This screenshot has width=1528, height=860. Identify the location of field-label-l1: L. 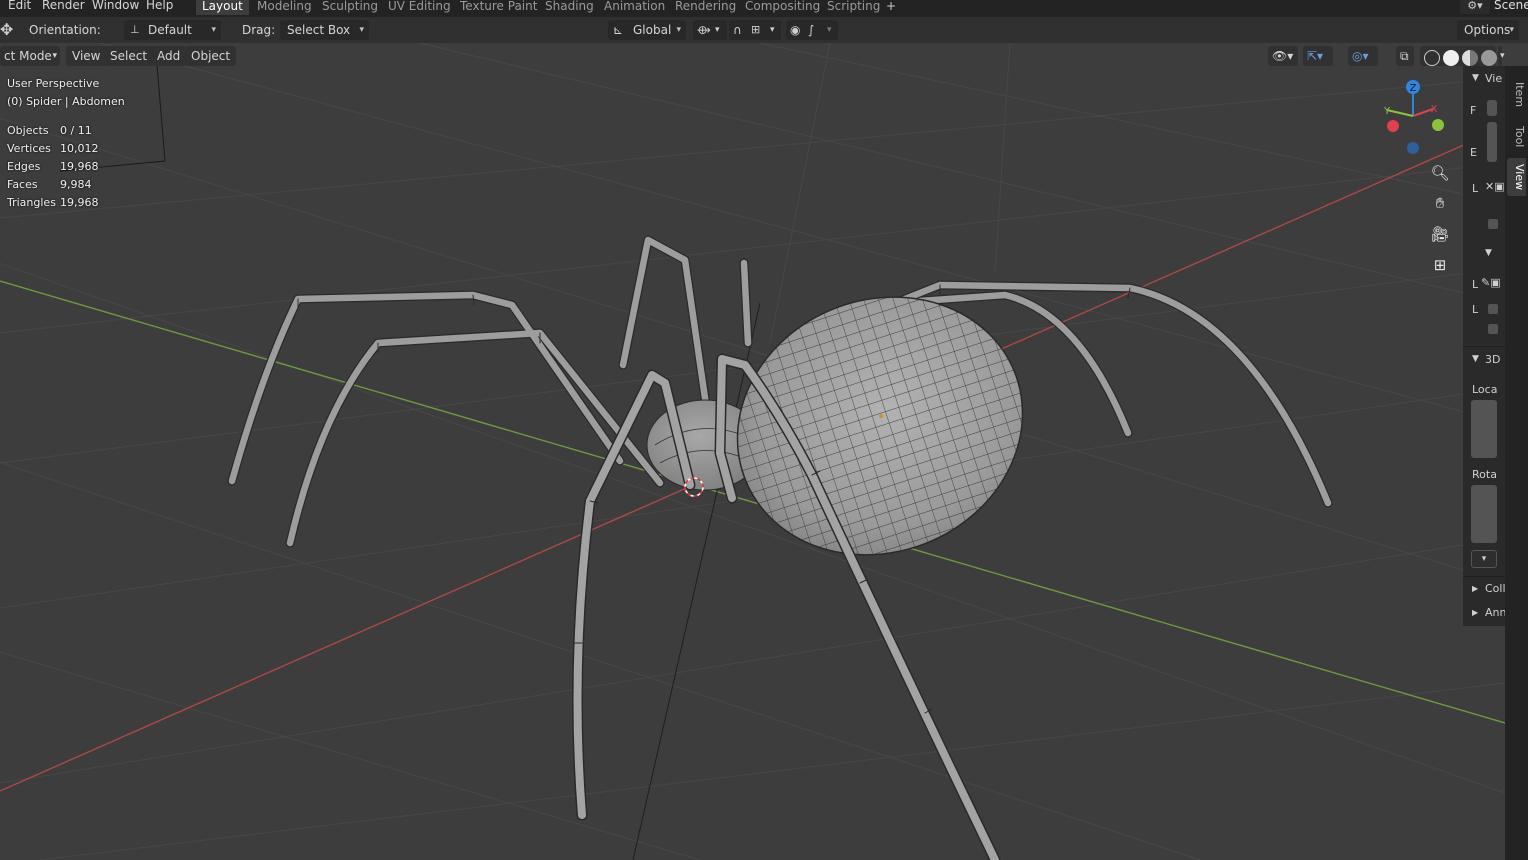
(1475, 188).